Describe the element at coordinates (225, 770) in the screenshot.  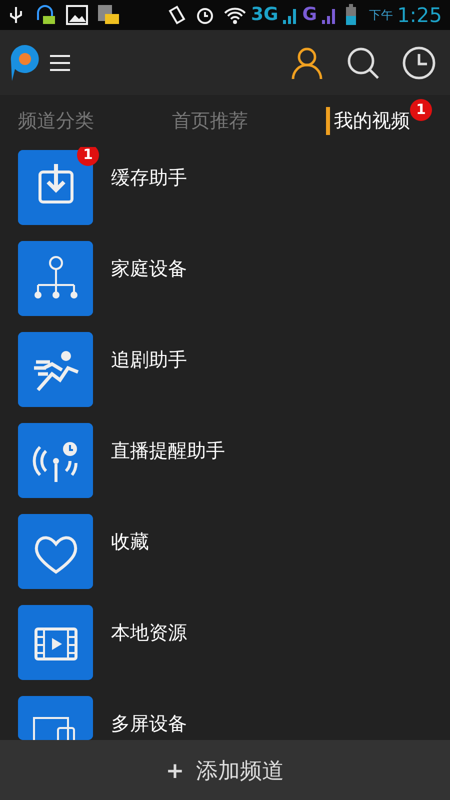
I see `add-channel-button: + 添加频道` at that location.